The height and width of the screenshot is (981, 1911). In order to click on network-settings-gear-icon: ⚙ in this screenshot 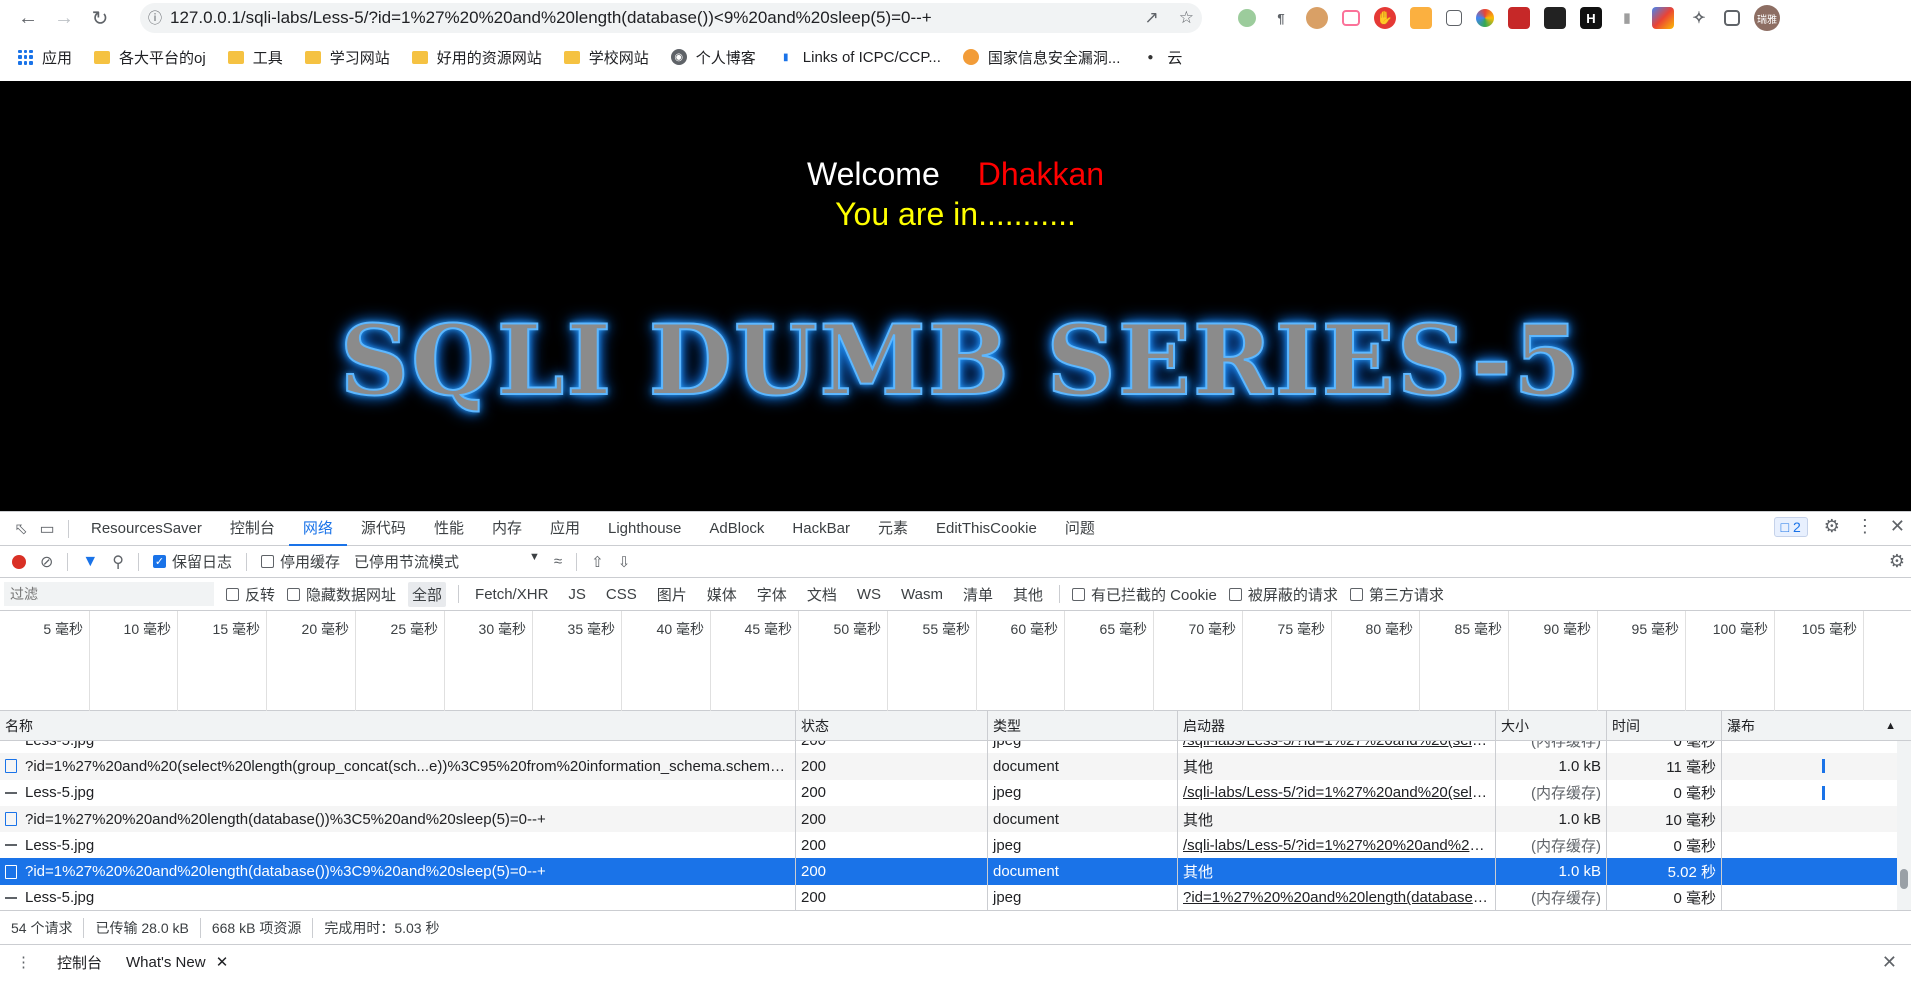, I will do `click(1897, 561)`.